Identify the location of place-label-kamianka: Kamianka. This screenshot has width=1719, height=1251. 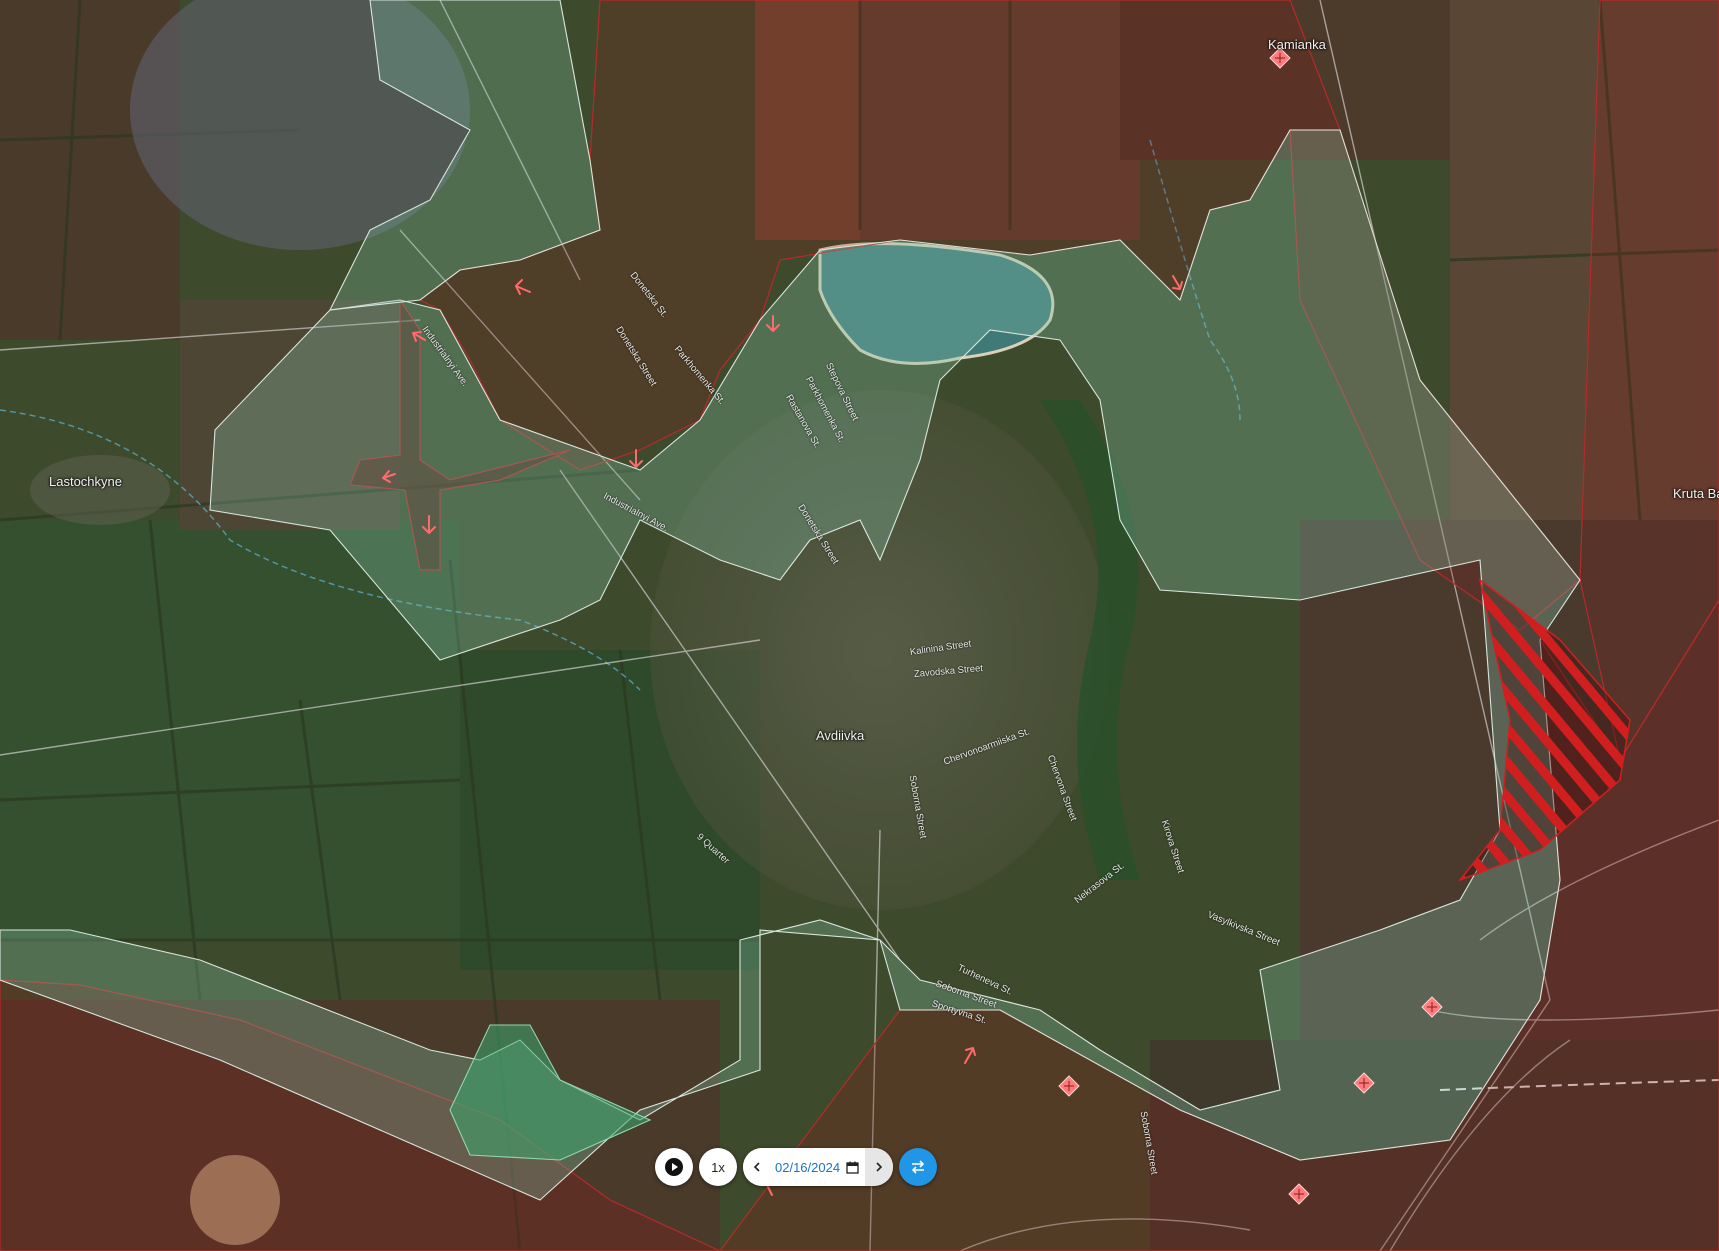
(1297, 44).